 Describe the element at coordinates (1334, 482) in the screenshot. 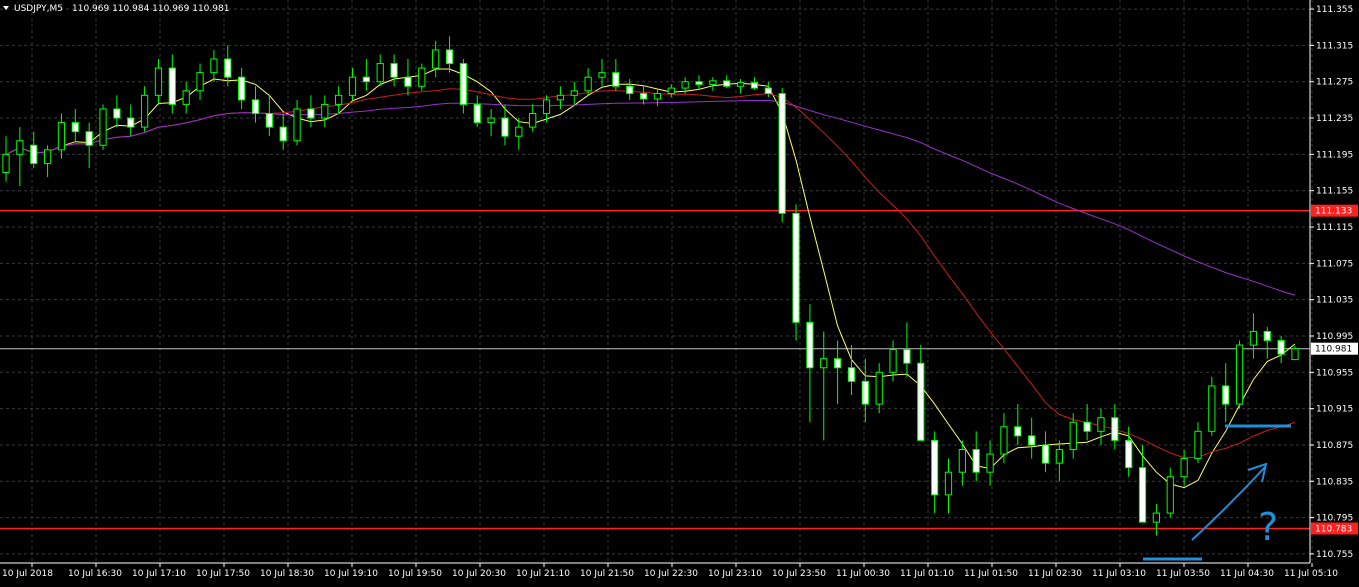

I see `y-tick-label: 110.835` at that location.